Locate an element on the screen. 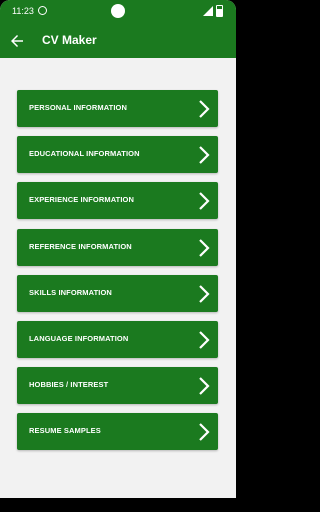  menu-item-language-information: LANGUAGE INFORMATION is located at coordinates (117, 339).